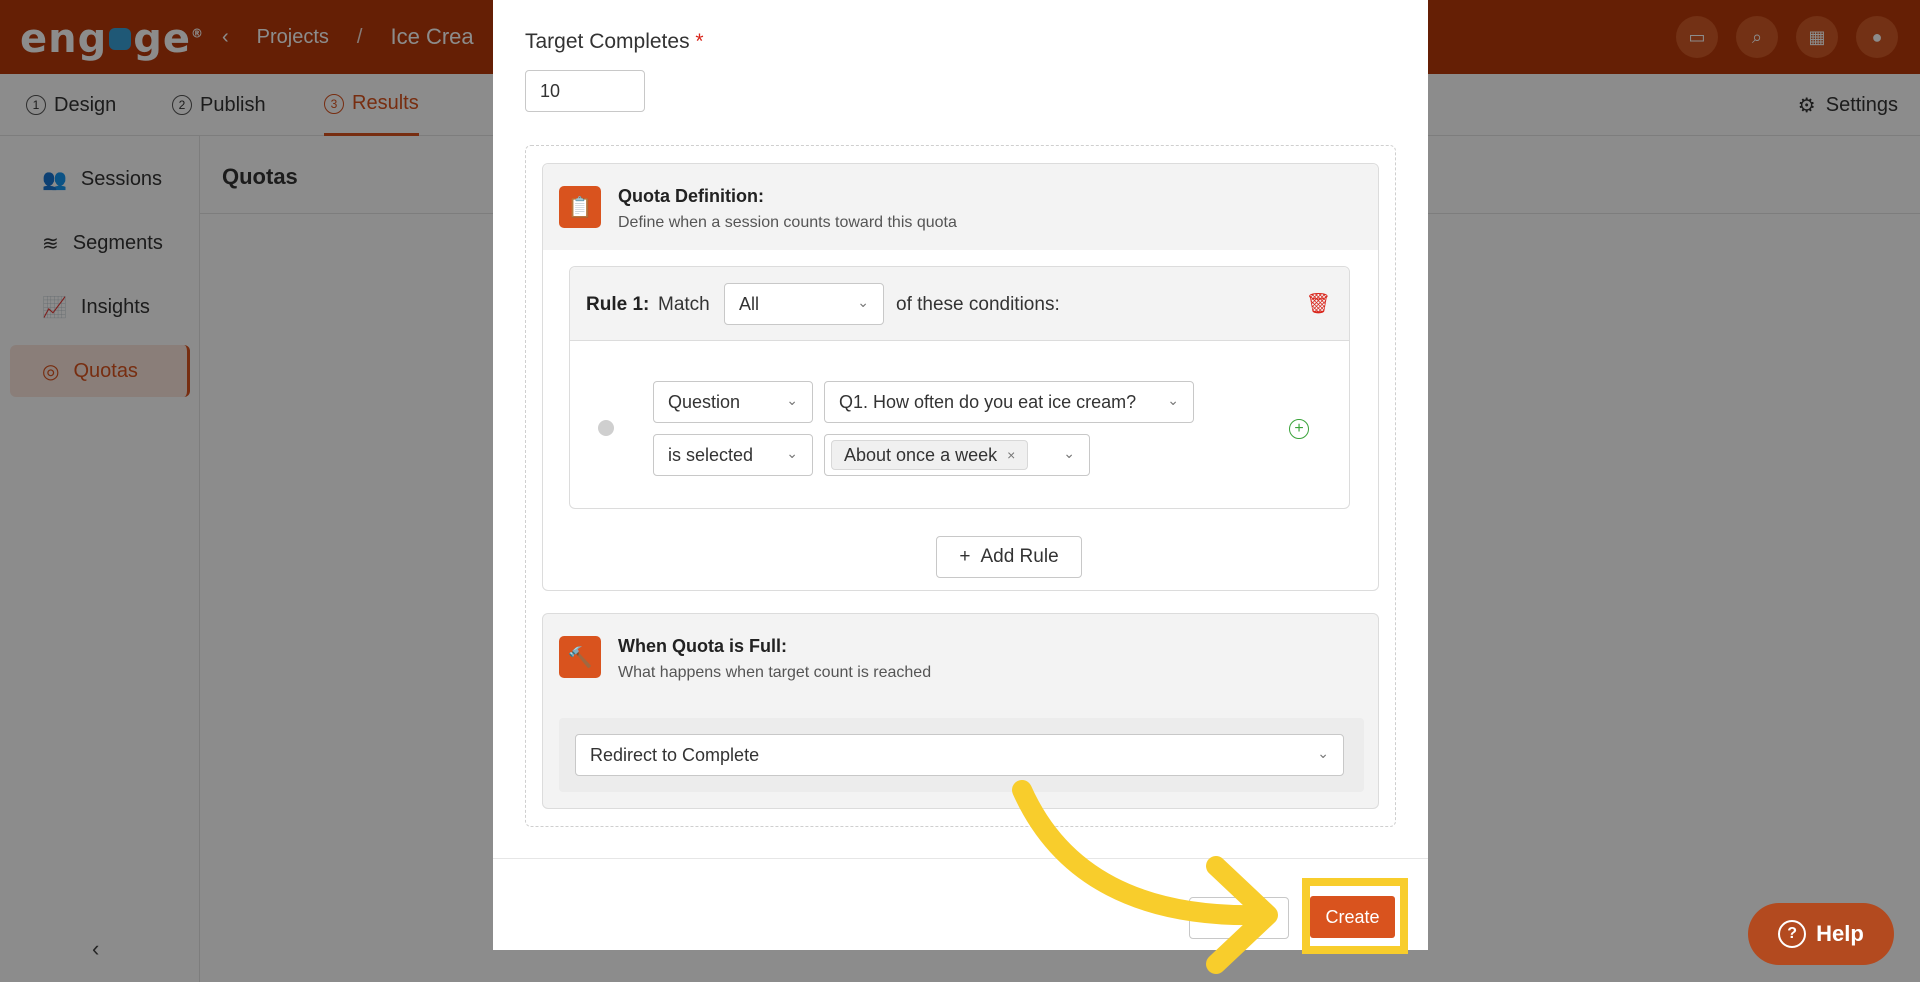 The width and height of the screenshot is (1920, 982). I want to click on required-mark: *, so click(699, 41).